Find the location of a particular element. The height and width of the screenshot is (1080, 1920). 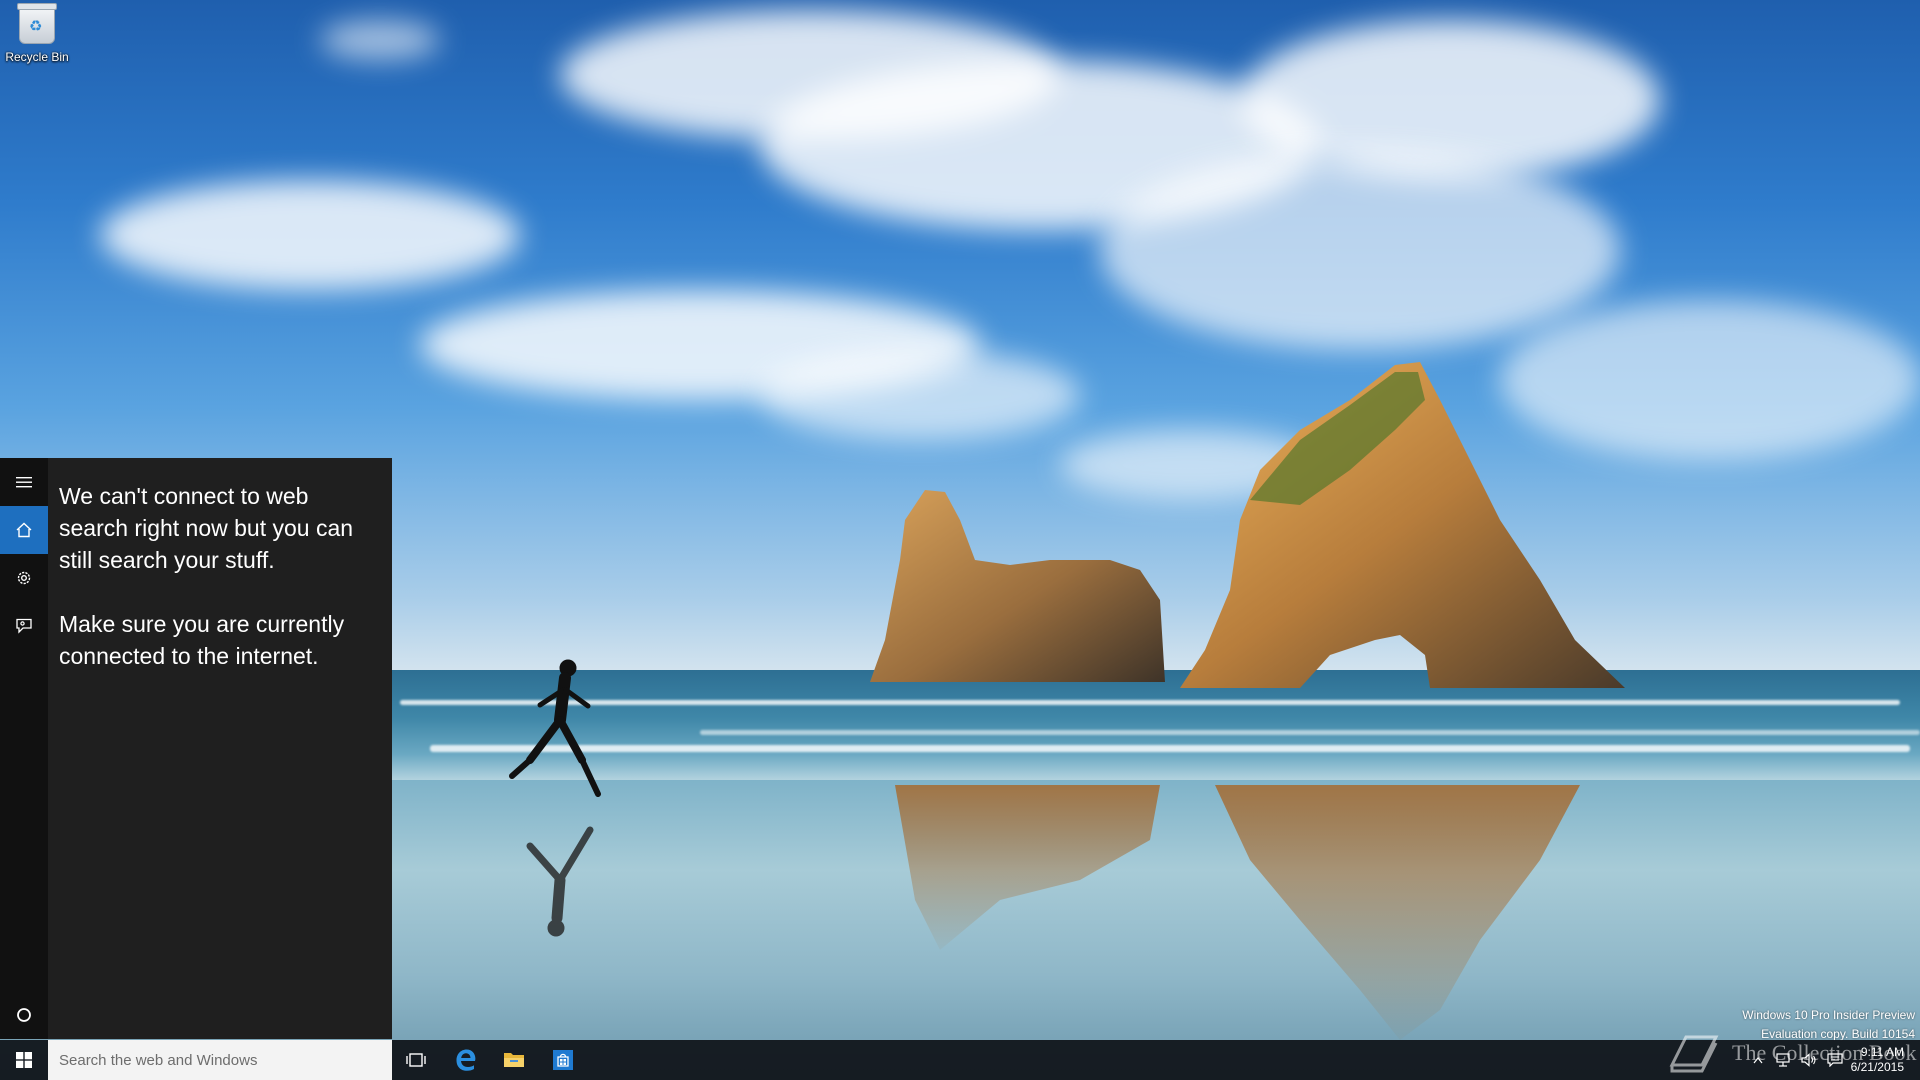

action-center-icon is located at coordinates (1835, 1060).